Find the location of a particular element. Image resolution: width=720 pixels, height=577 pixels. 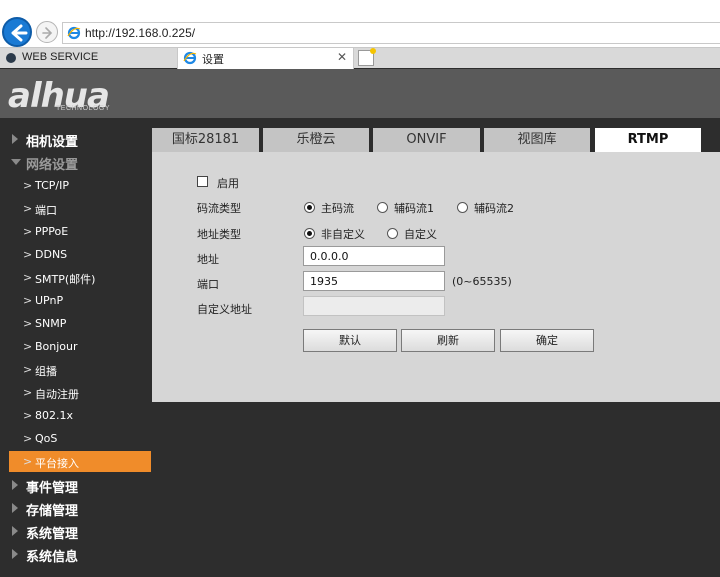

sidebar-subitem-multicast: > 组播 is located at coordinates (80, 369).